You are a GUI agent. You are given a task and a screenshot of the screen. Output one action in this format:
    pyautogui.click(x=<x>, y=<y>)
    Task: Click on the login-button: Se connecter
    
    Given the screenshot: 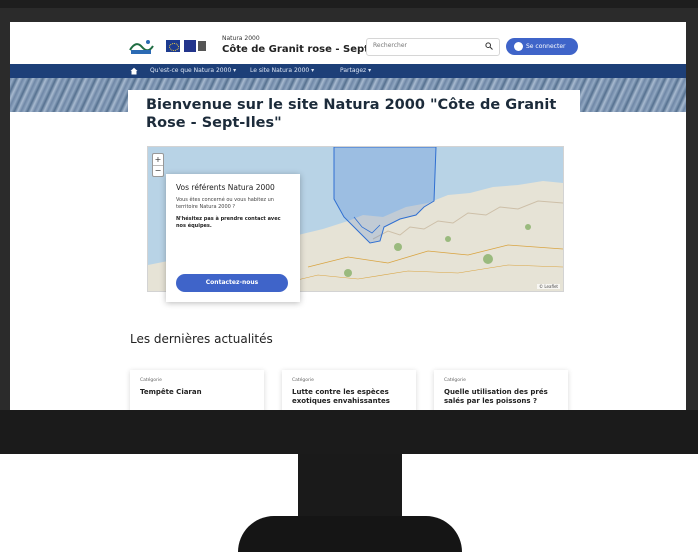 What is the action you would take?
    pyautogui.click(x=542, y=46)
    